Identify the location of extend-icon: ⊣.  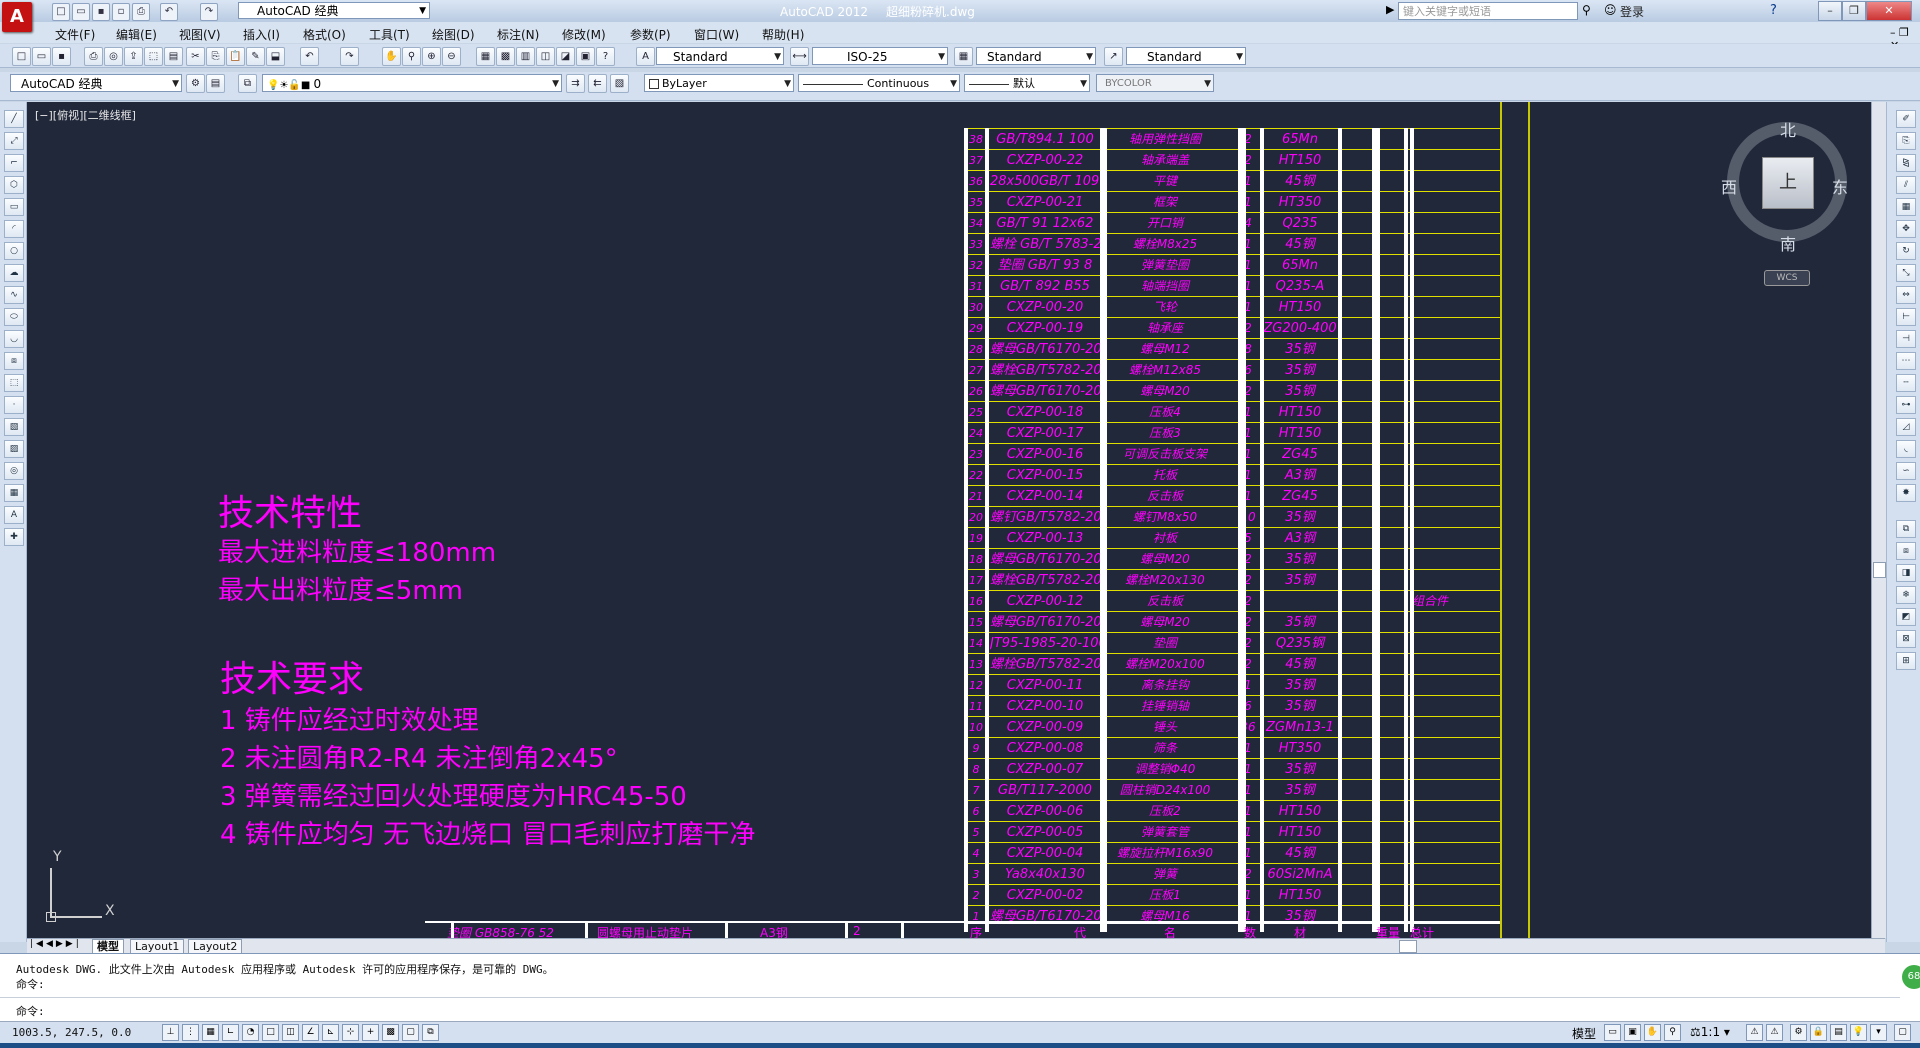
(1906, 339).